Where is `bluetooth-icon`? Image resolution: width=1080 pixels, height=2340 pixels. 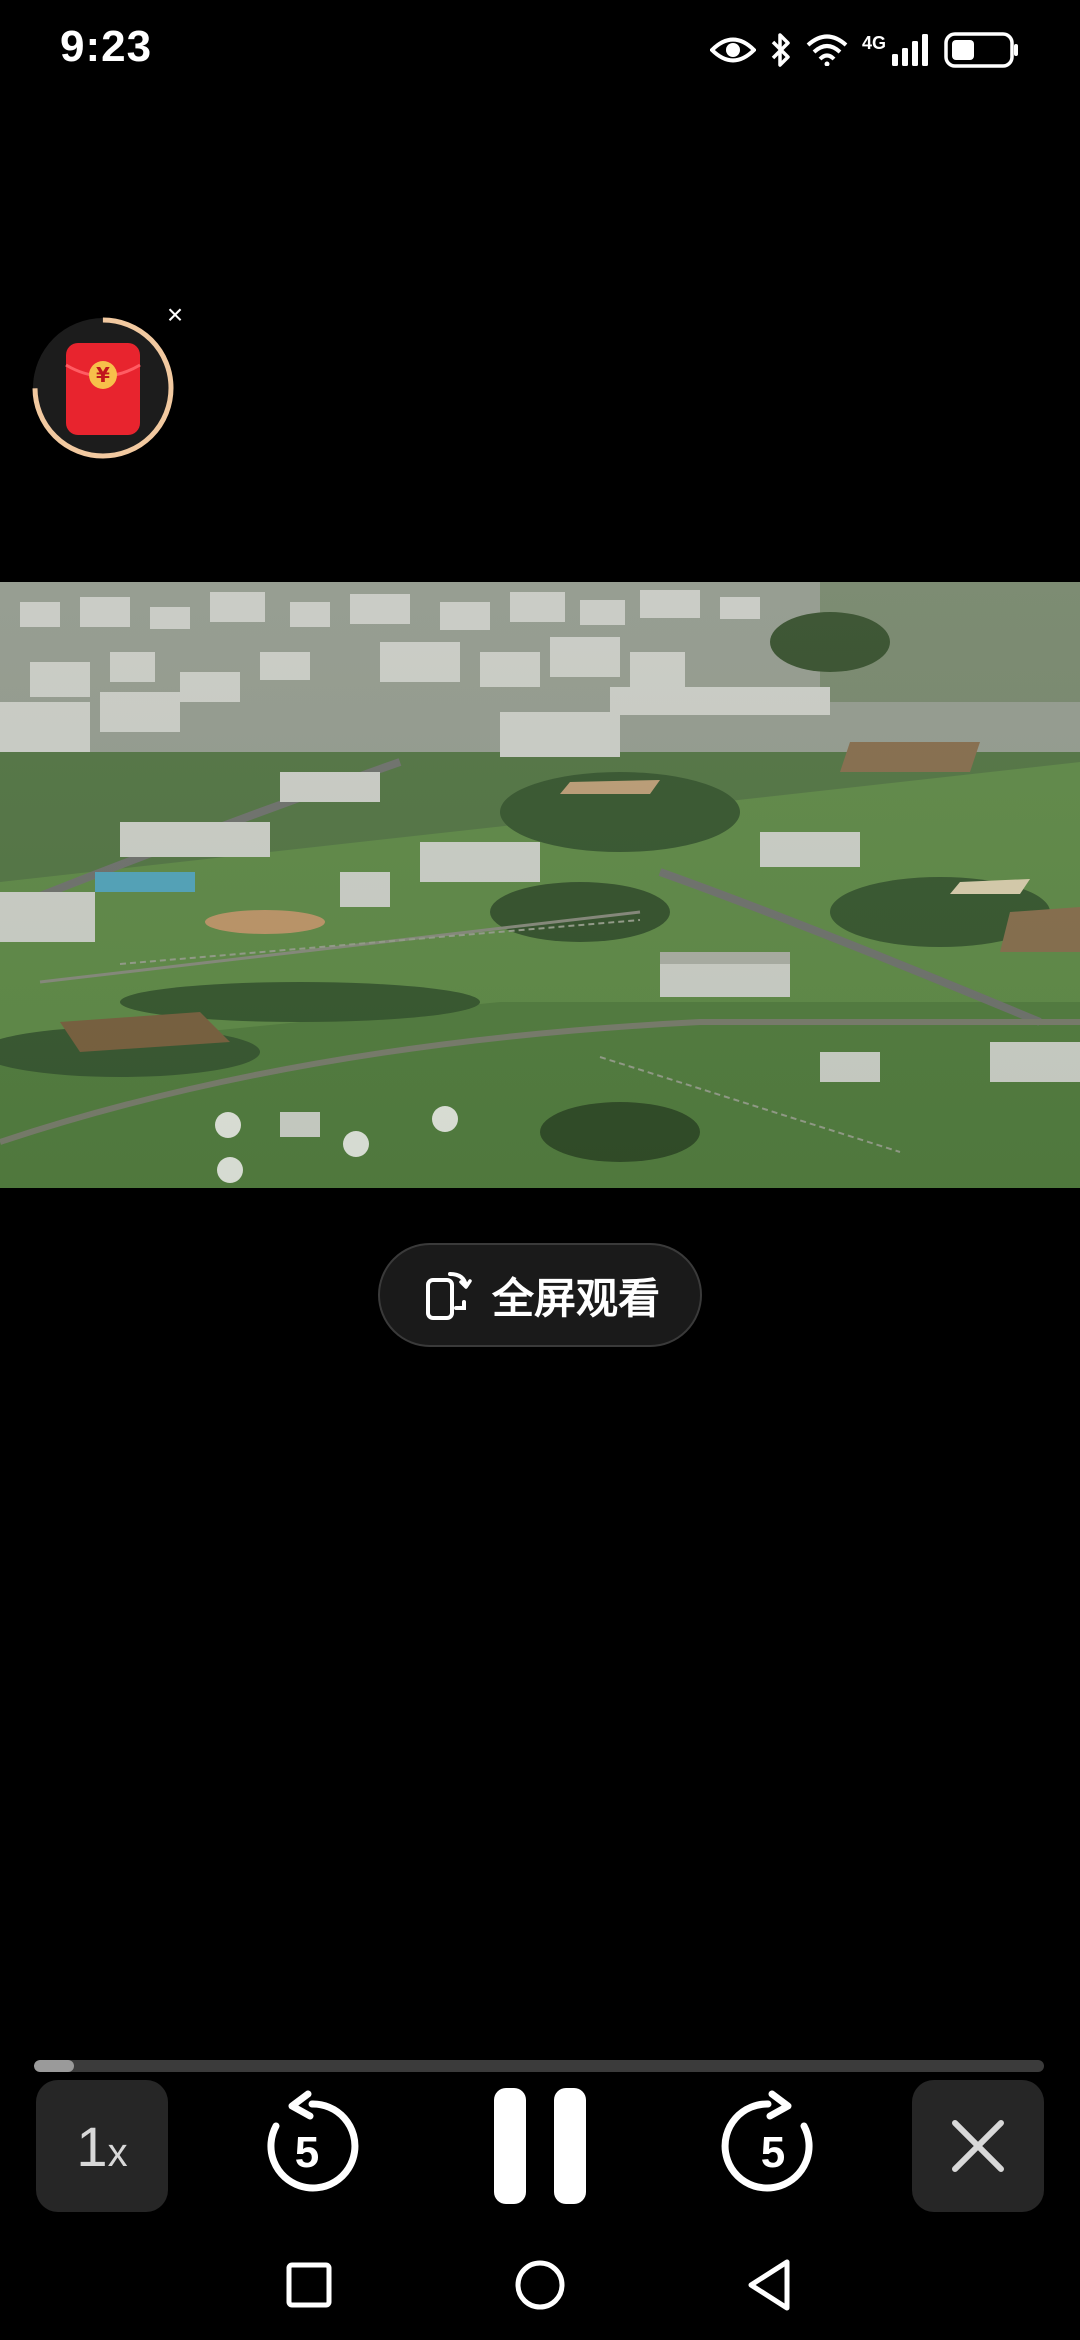
bluetooth-icon is located at coordinates (780, 50).